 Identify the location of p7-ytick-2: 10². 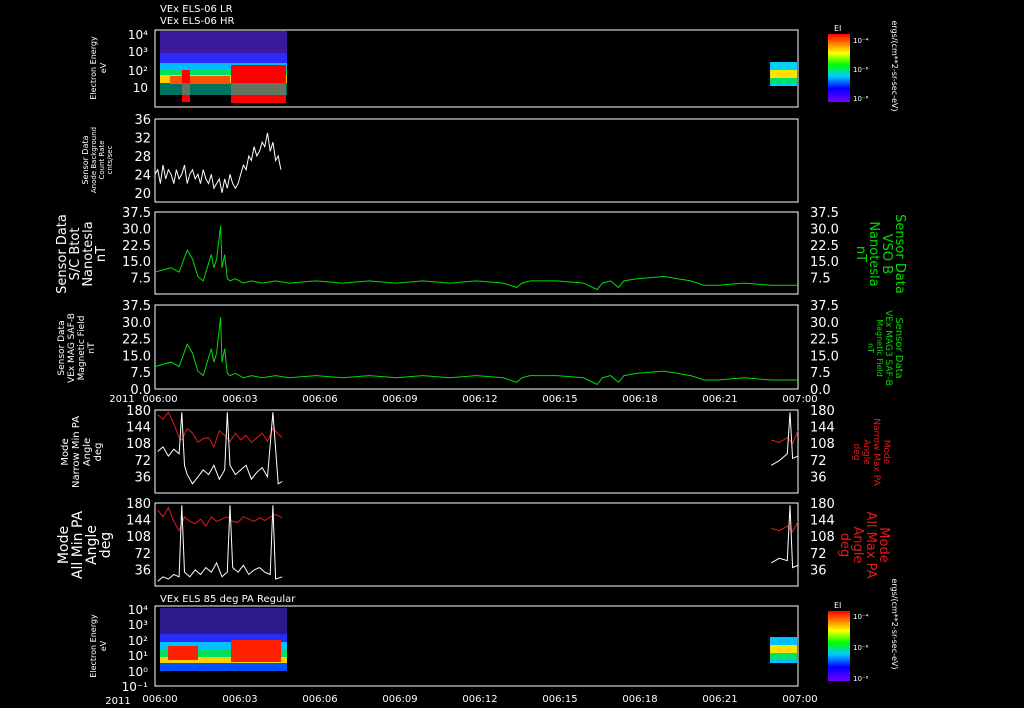
(138, 641).